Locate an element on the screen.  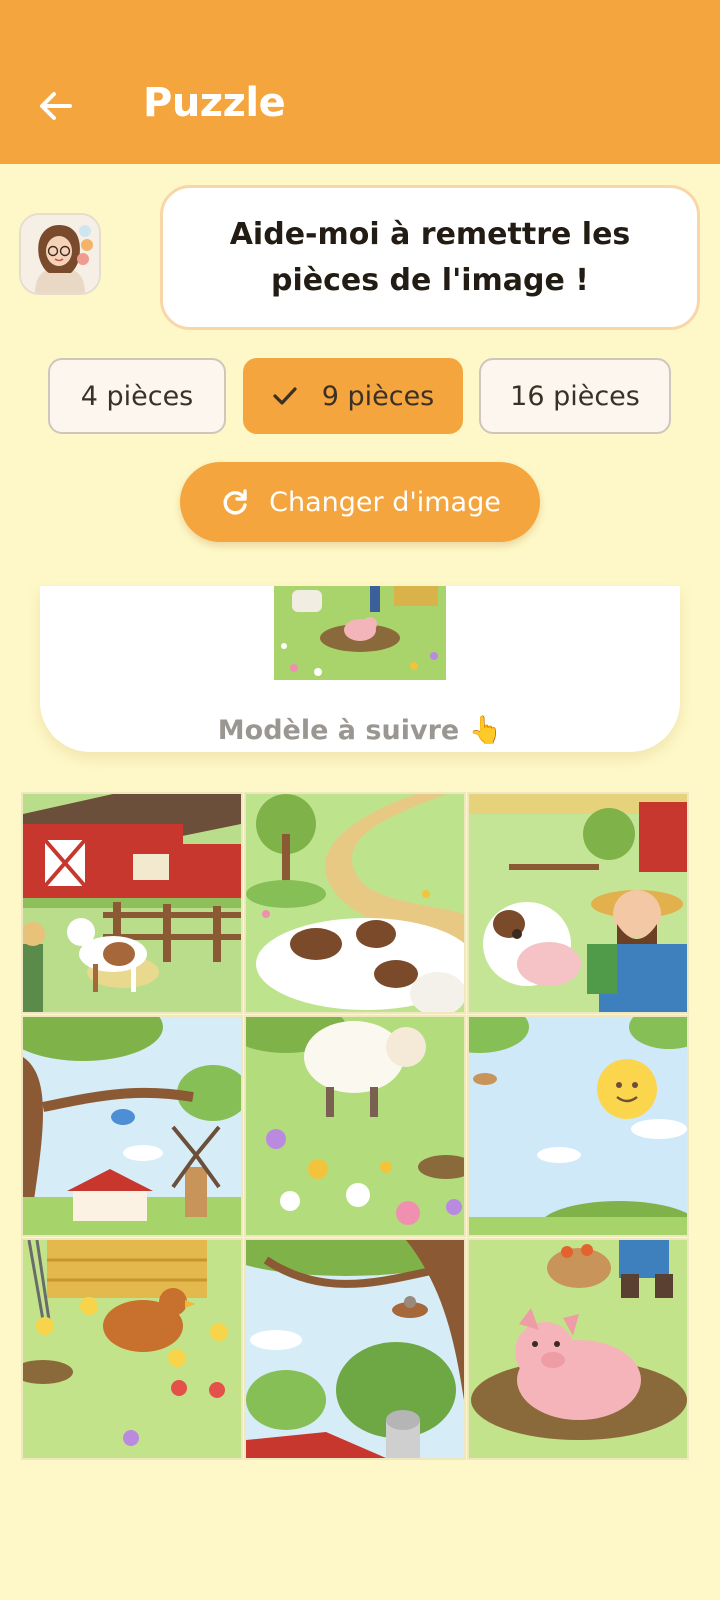
teacher-avatar-icon is located at coordinates (60, 254).